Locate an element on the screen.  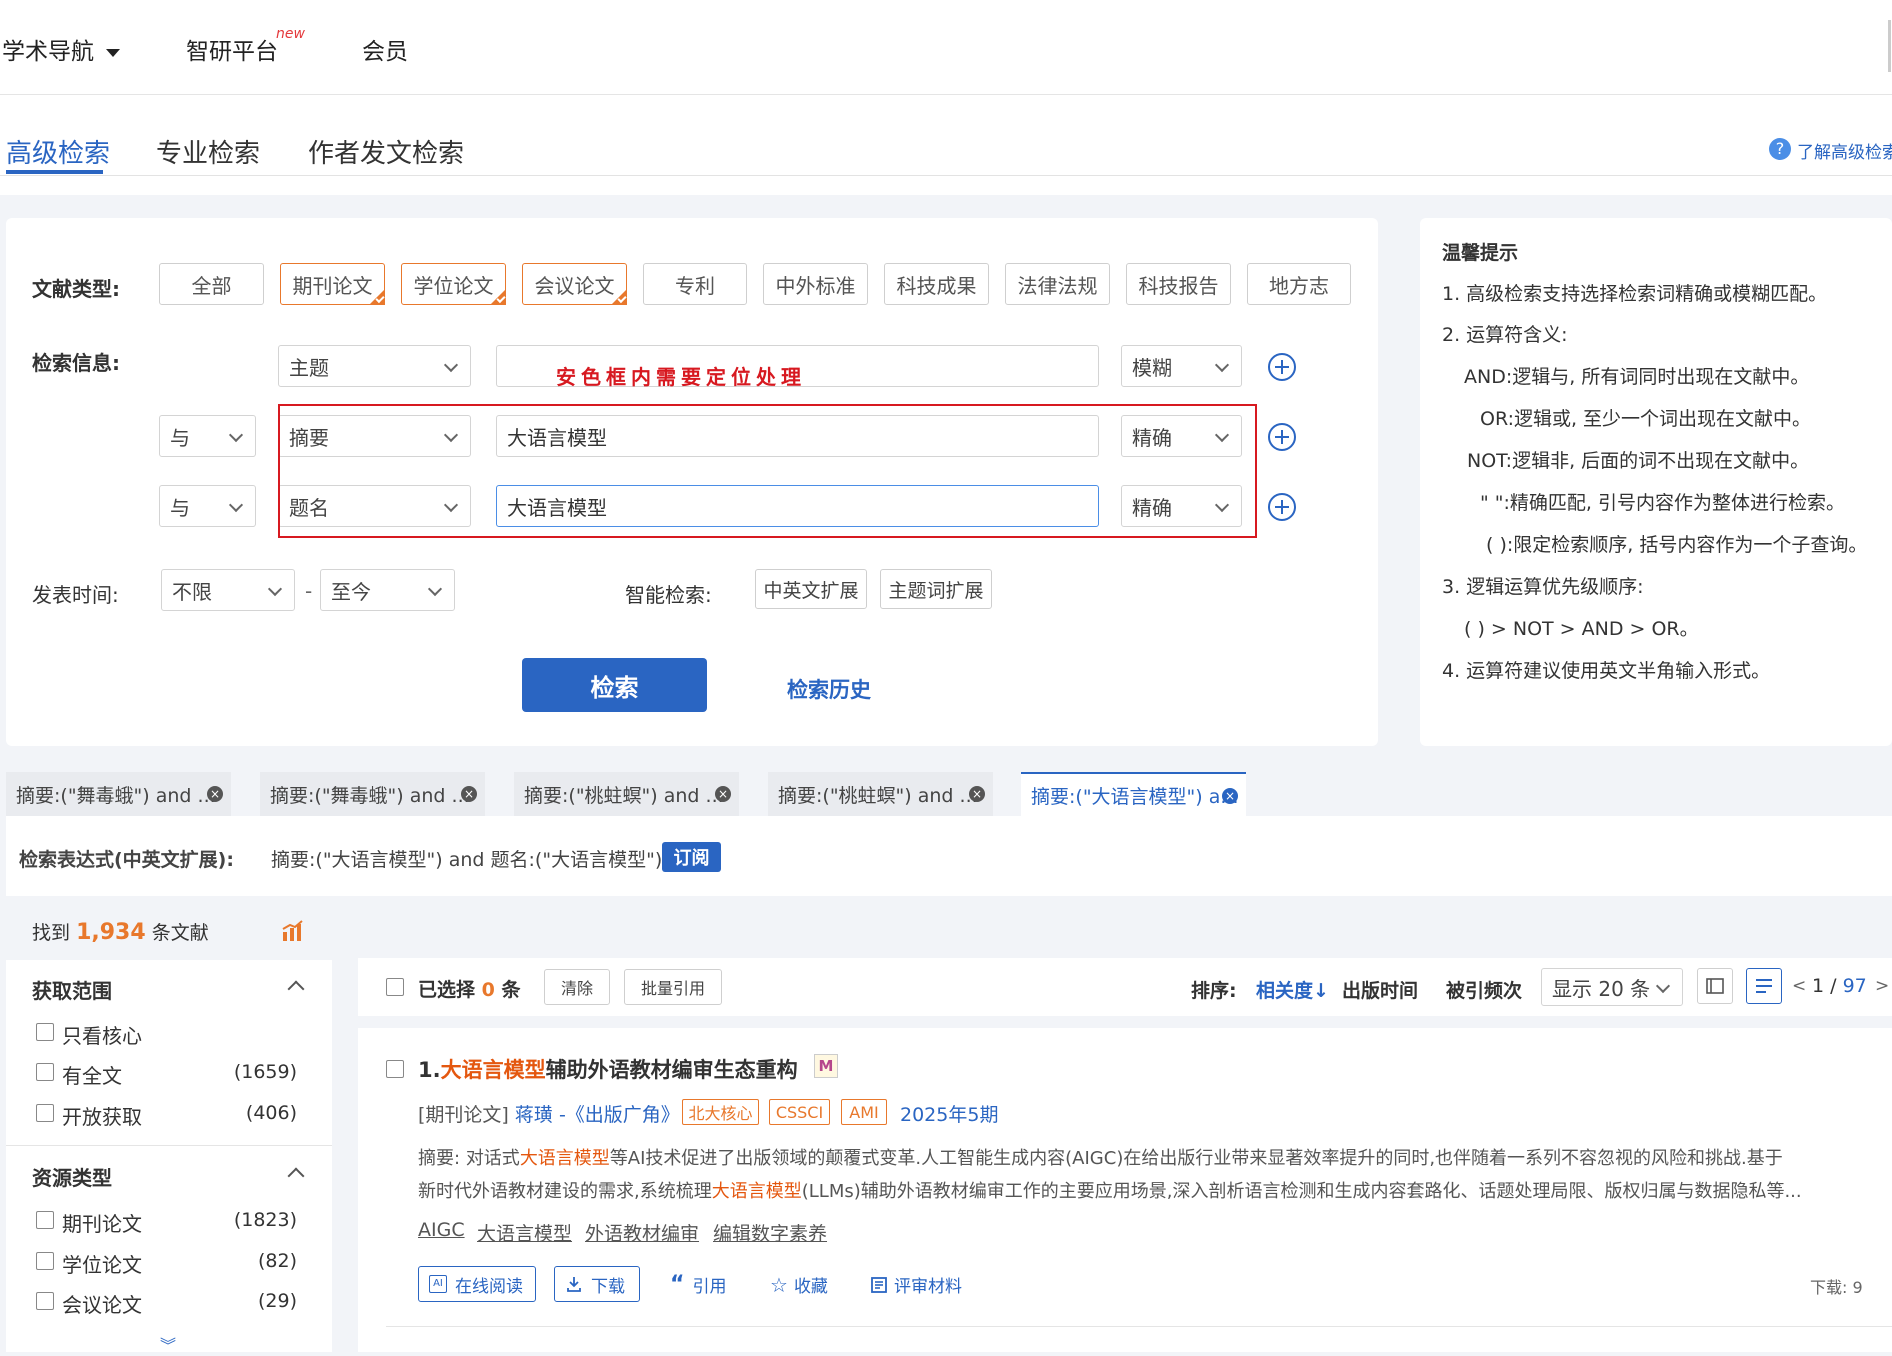
result-title: 1.大语言模型辅助外语教材编审生态重构 is located at coordinates (608, 1069).